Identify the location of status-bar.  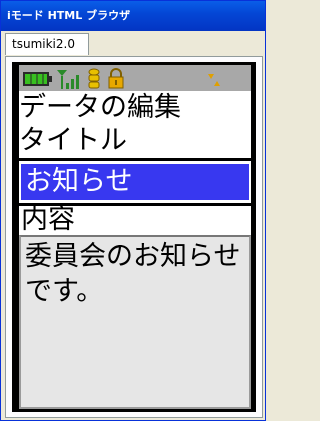
(135, 78).